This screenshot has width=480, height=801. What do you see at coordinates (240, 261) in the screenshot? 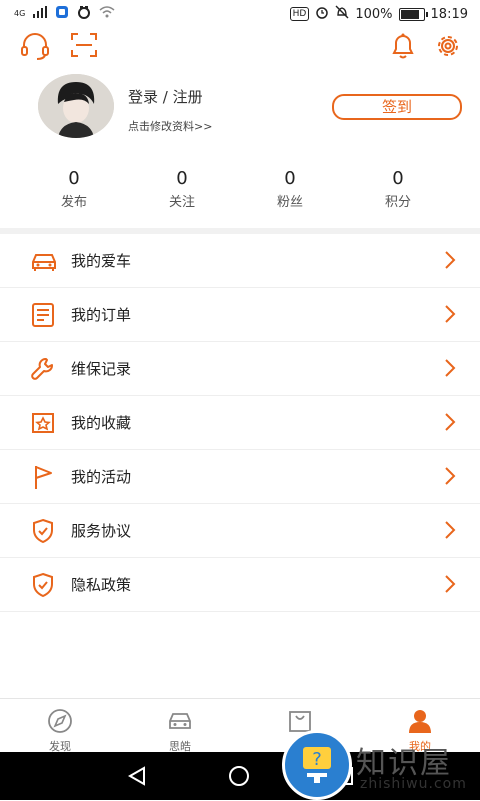
I see `menu-item-my-car: 我的爱车` at bounding box center [240, 261].